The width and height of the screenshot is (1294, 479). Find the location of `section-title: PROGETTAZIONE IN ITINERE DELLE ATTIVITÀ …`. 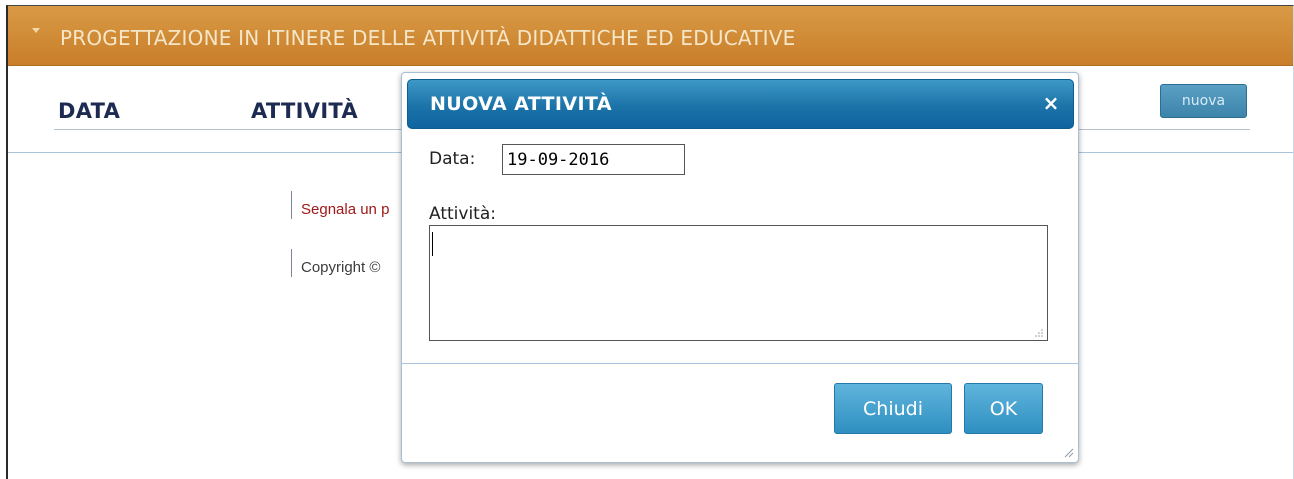

section-title: PROGETTAZIONE IN ITINERE DELLE ATTIVITÀ … is located at coordinates (428, 38).